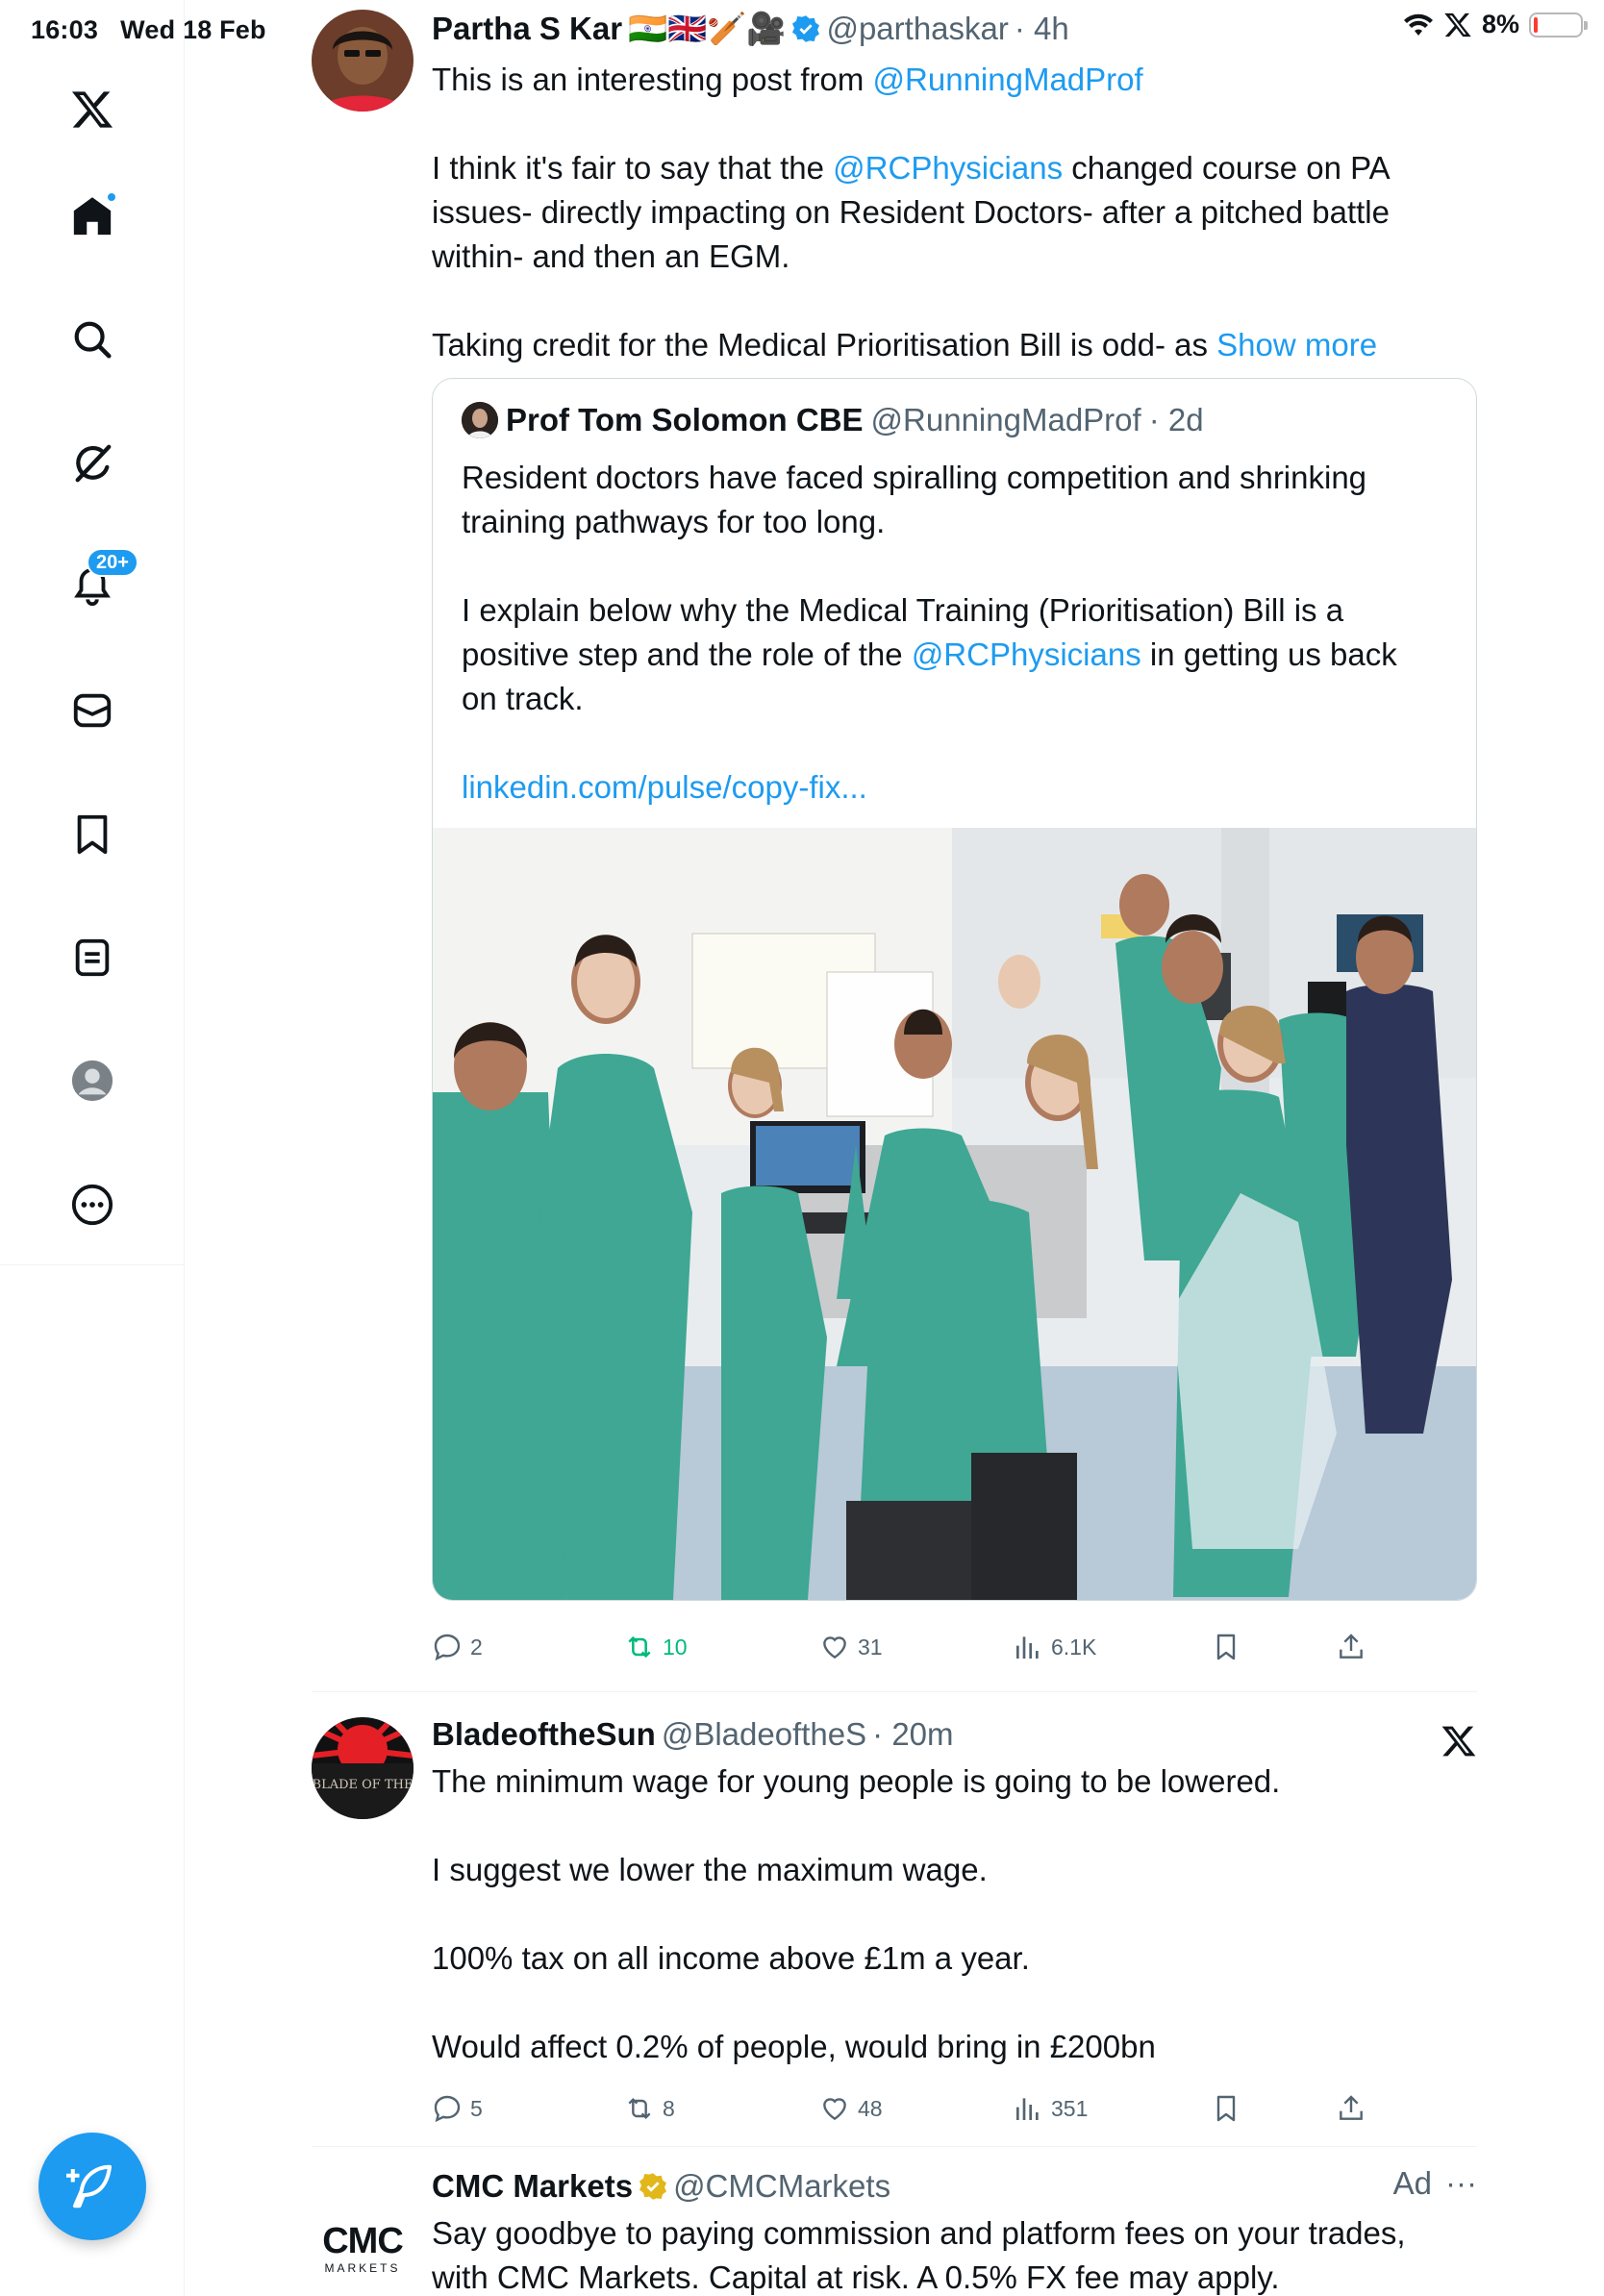  I want to click on feed-divider, so click(894, 1691).